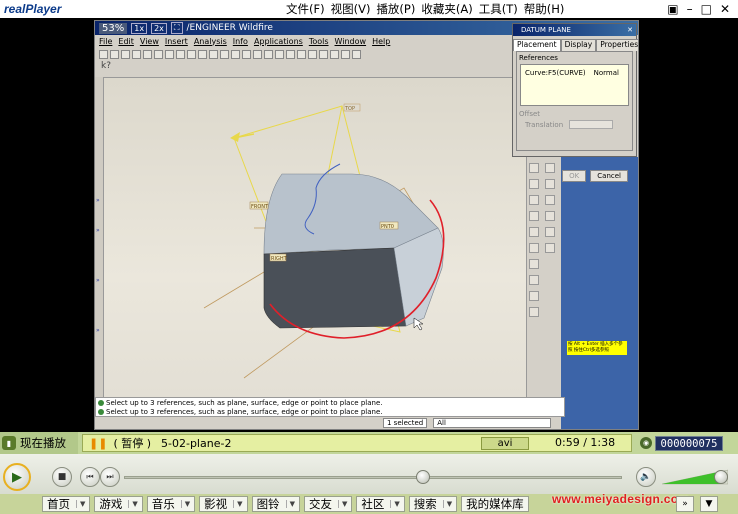 This screenshot has width=738, height=514. I want to click on pattern-tool-icon, so click(534, 312).